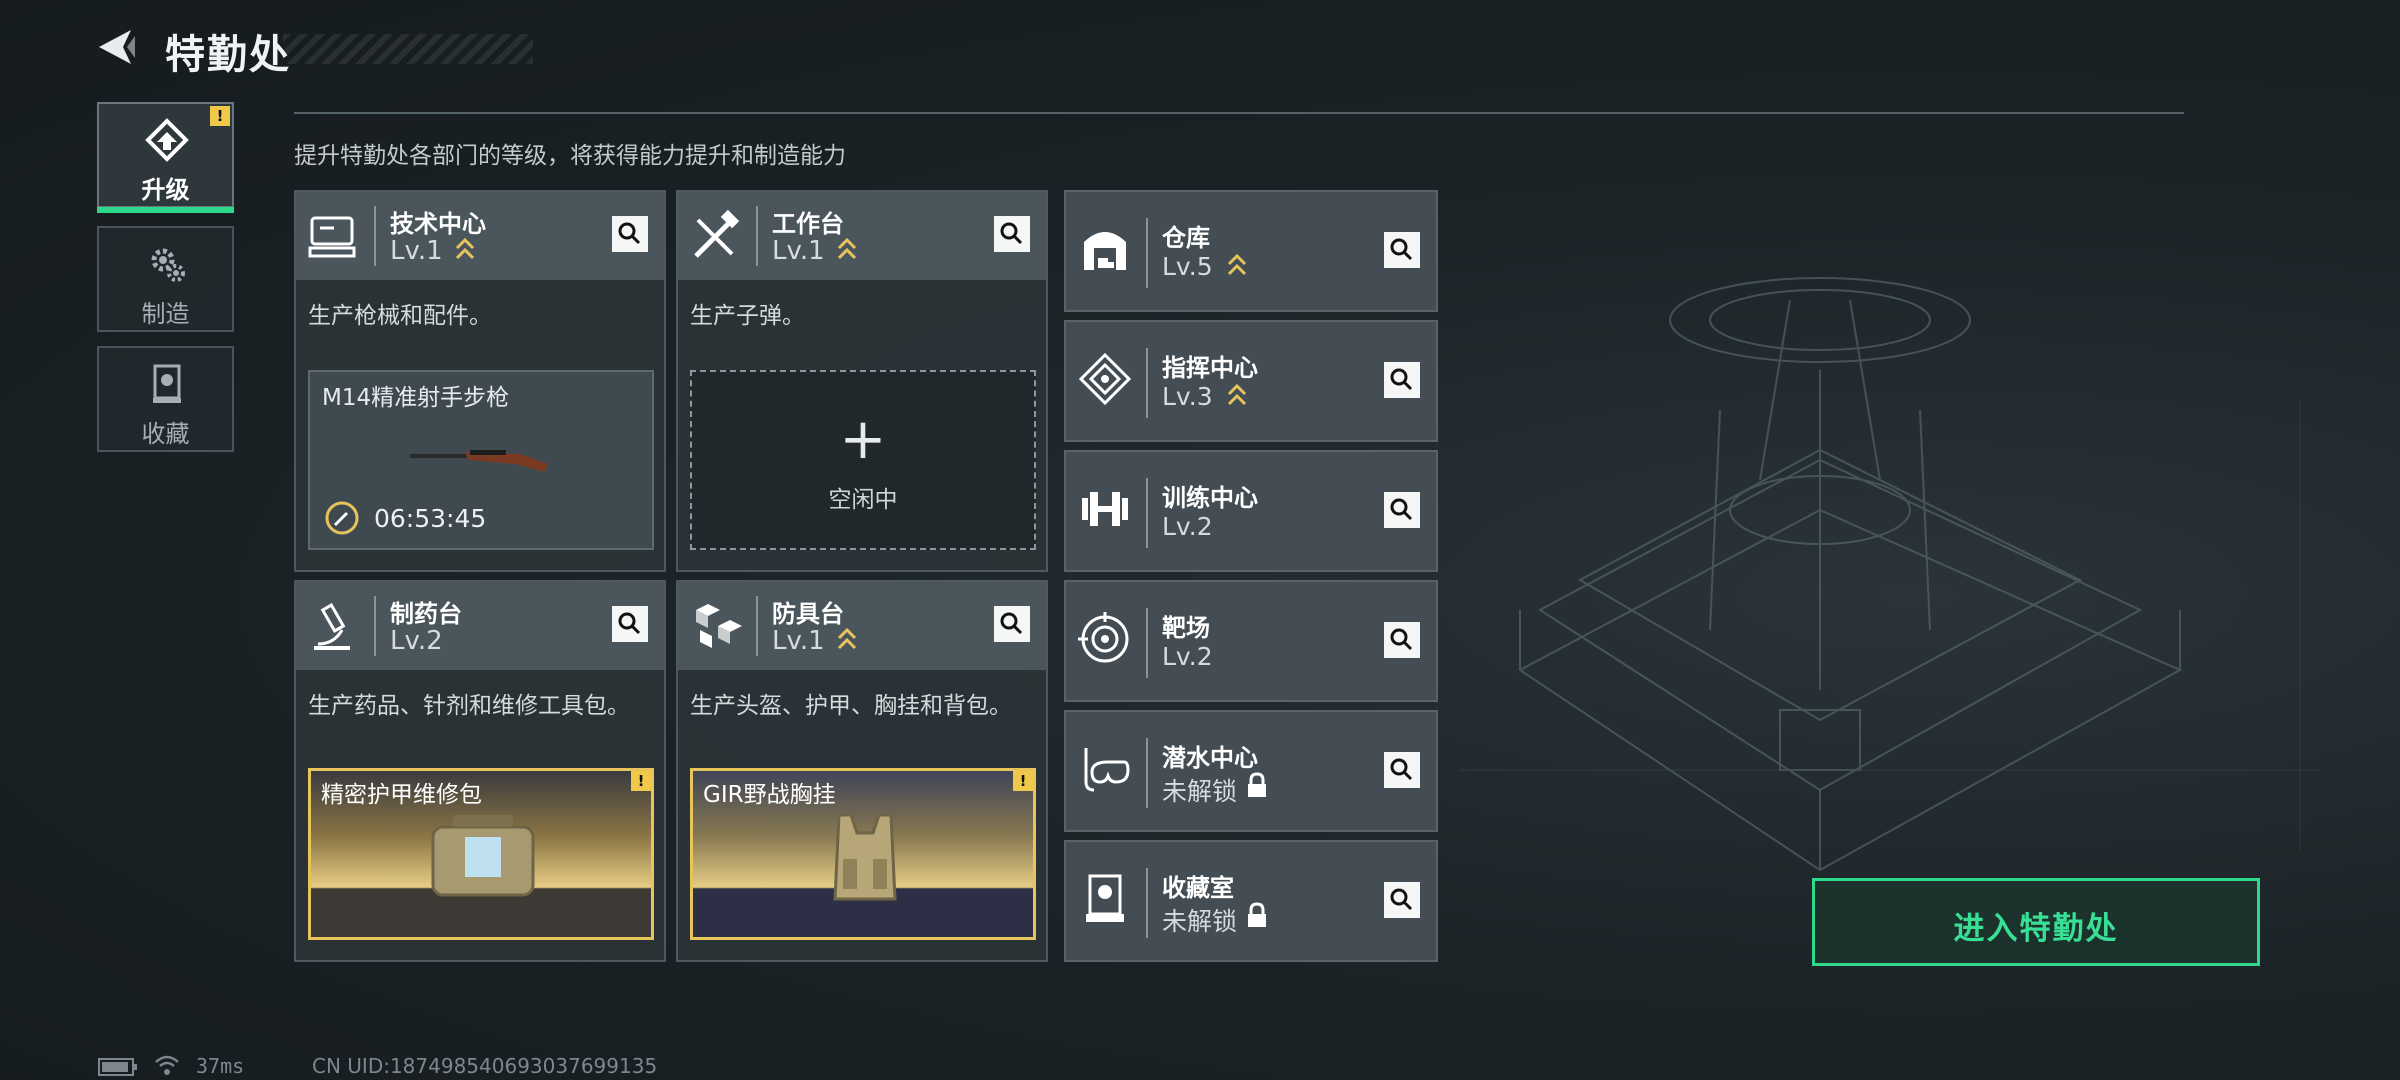  I want to click on collection-icon, so click(167, 383).